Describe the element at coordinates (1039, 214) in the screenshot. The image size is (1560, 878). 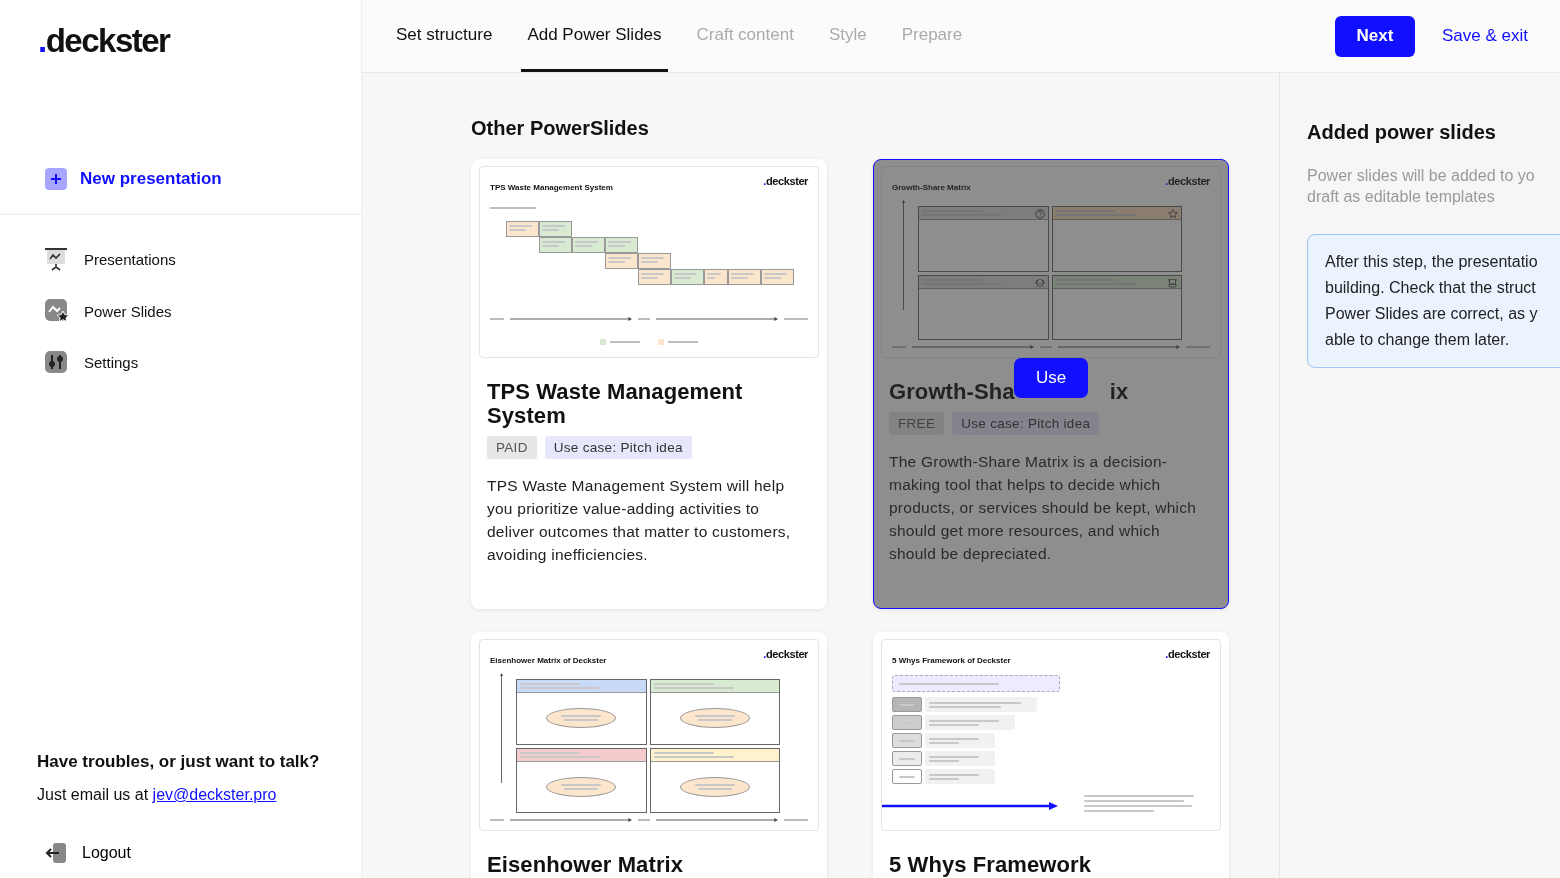
I see `question-icon` at that location.